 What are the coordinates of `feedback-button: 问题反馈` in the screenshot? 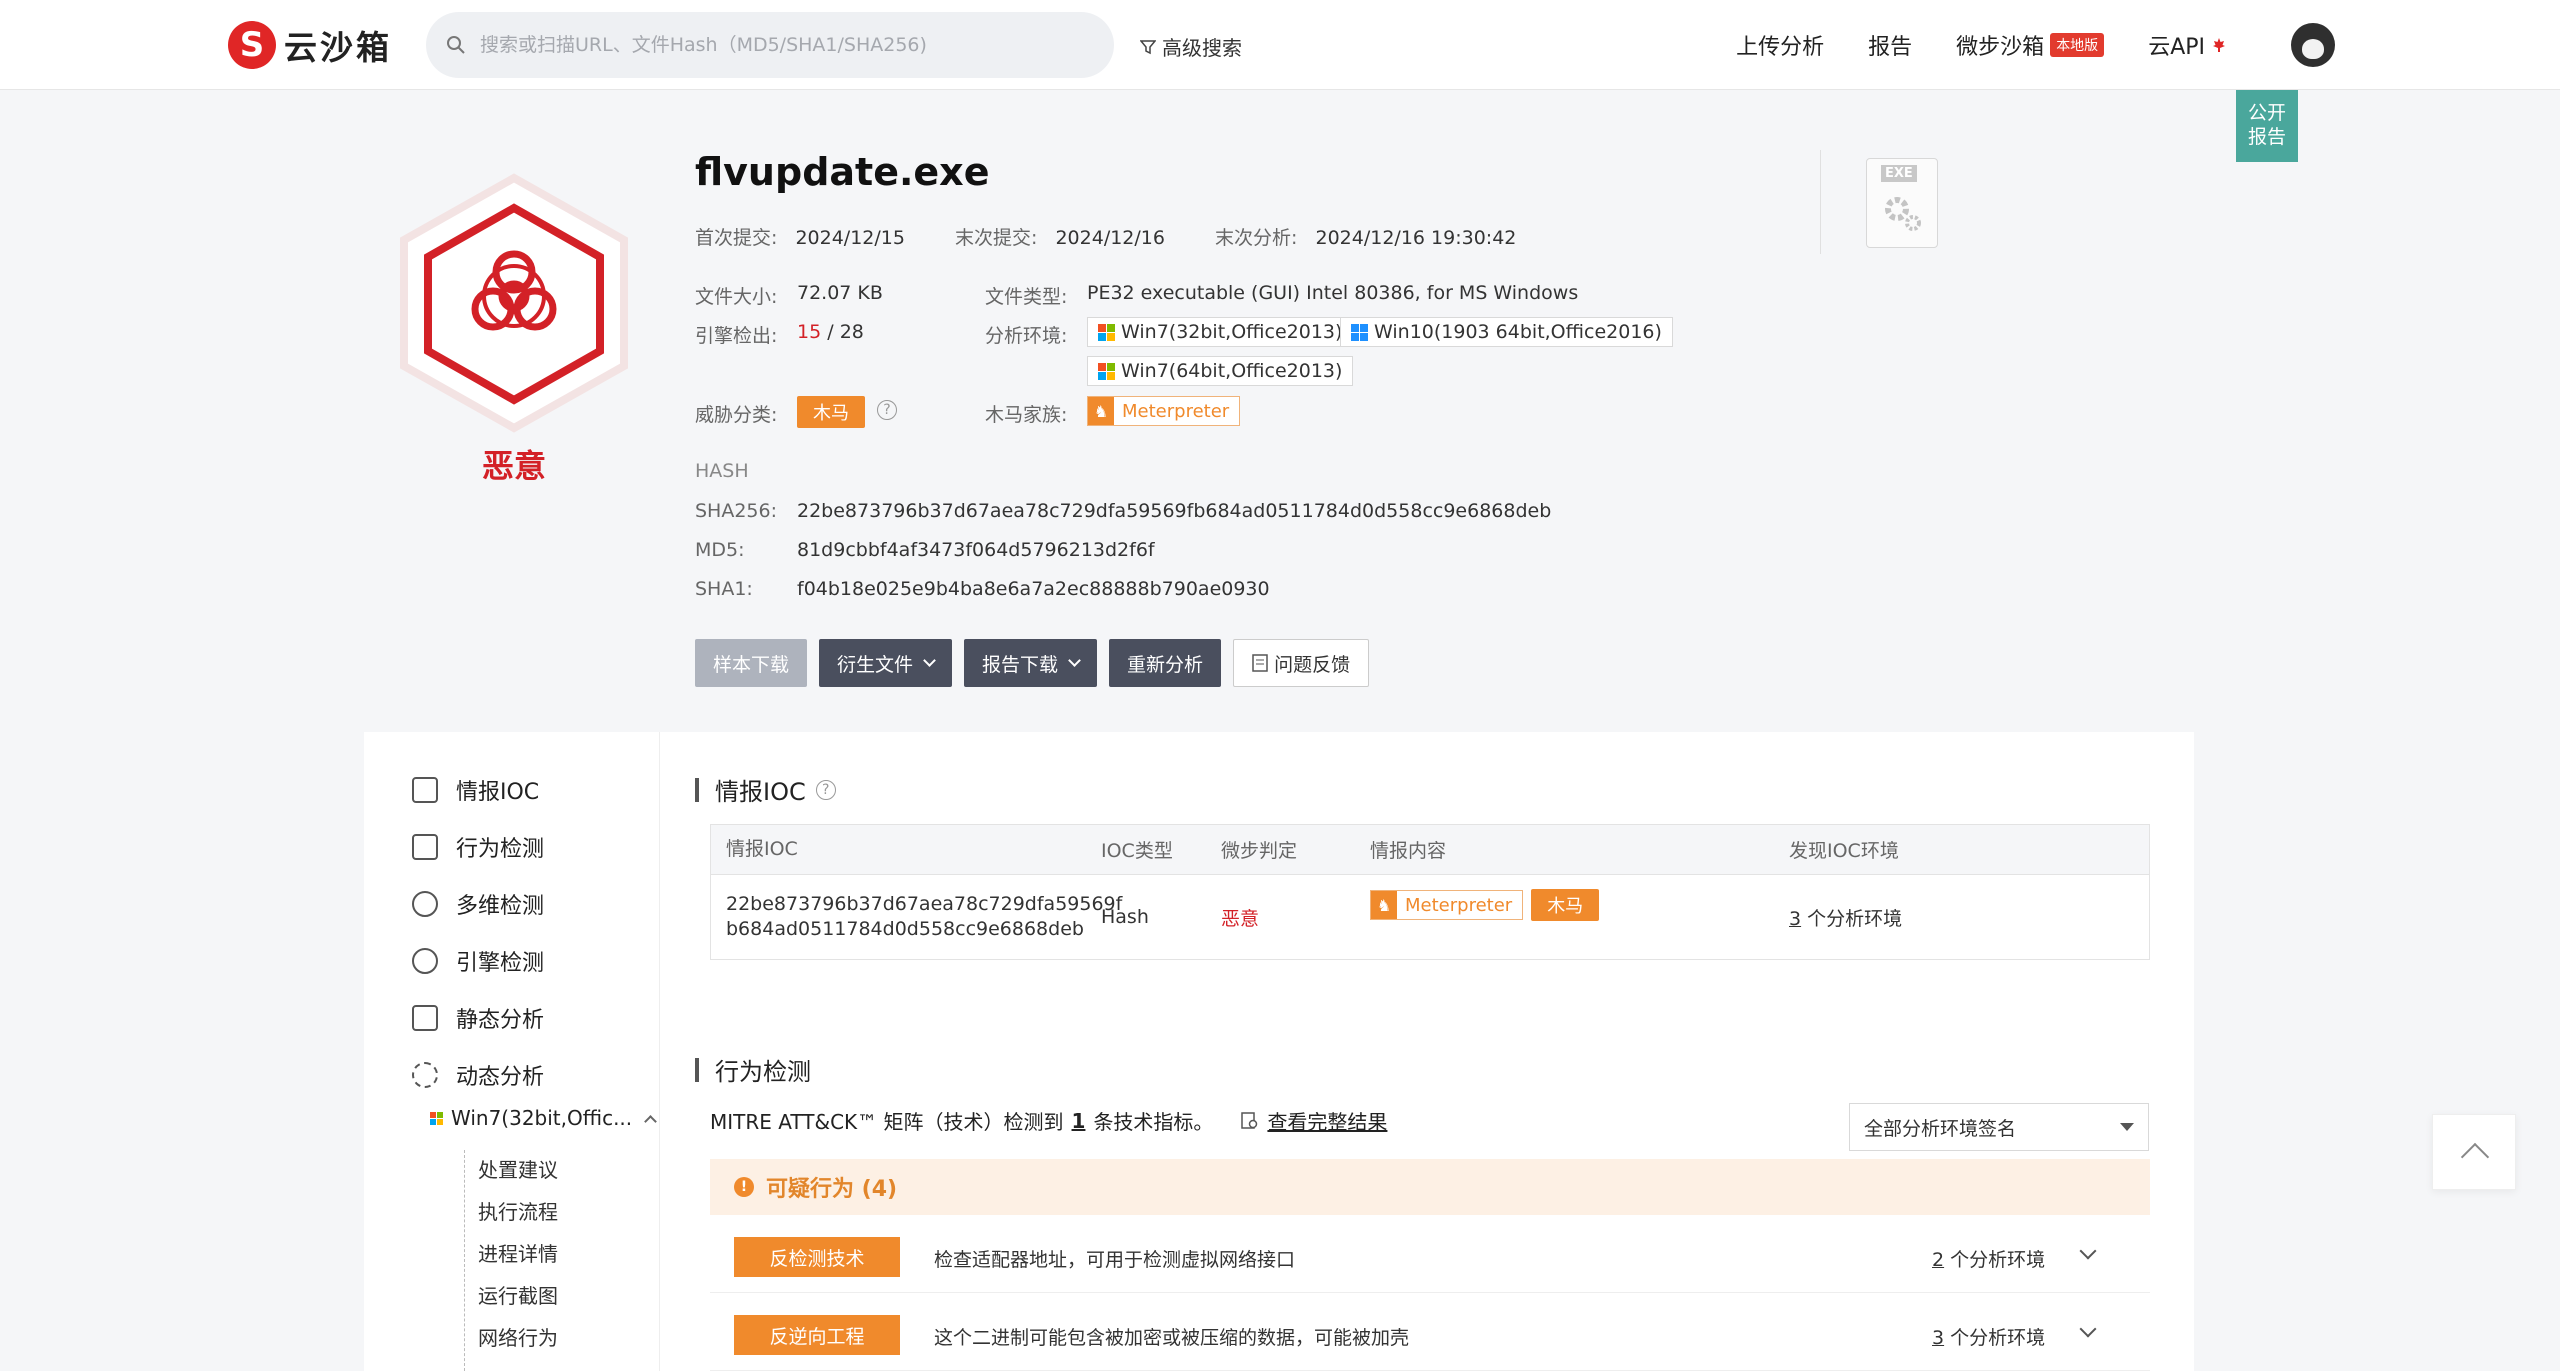 It's located at (1301, 663).